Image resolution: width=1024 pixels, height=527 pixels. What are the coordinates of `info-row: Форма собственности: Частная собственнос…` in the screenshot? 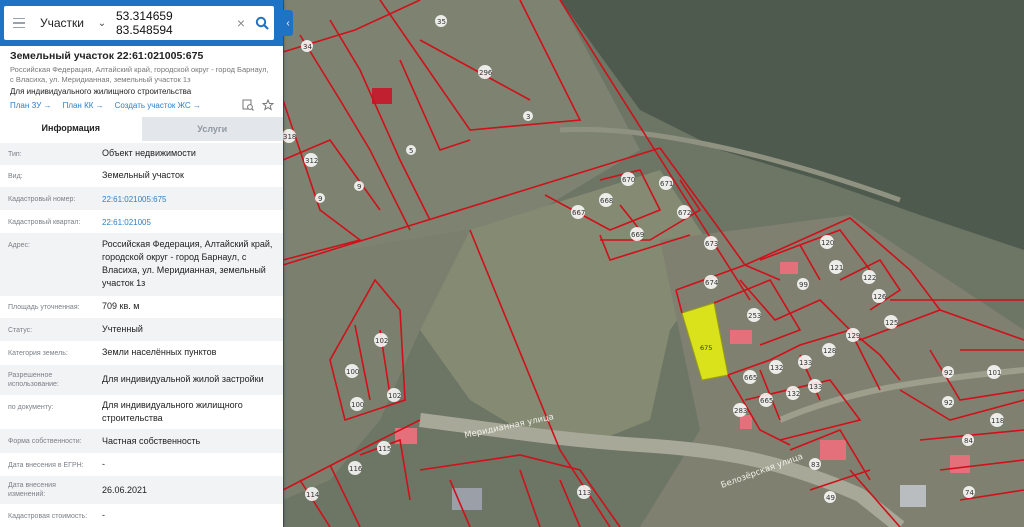 It's located at (141, 441).